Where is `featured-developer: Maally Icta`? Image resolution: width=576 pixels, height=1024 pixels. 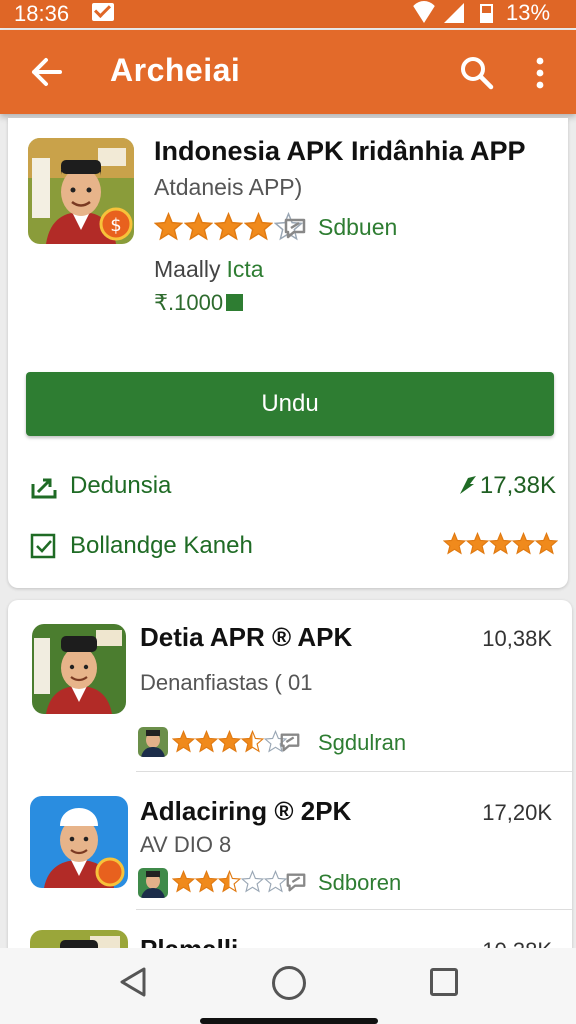
featured-developer: Maally Icta is located at coordinates (209, 269).